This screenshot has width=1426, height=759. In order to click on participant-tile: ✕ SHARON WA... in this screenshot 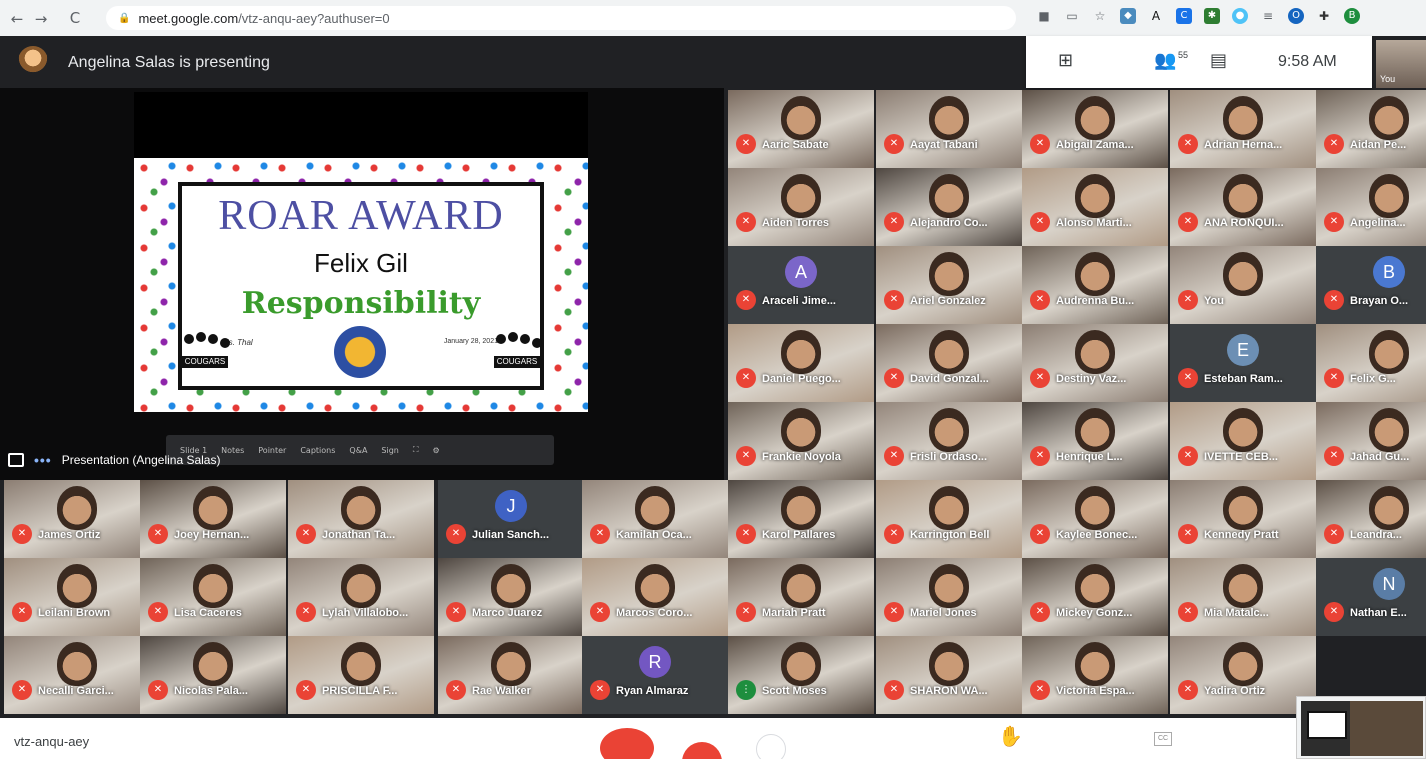, I will do `click(949, 675)`.